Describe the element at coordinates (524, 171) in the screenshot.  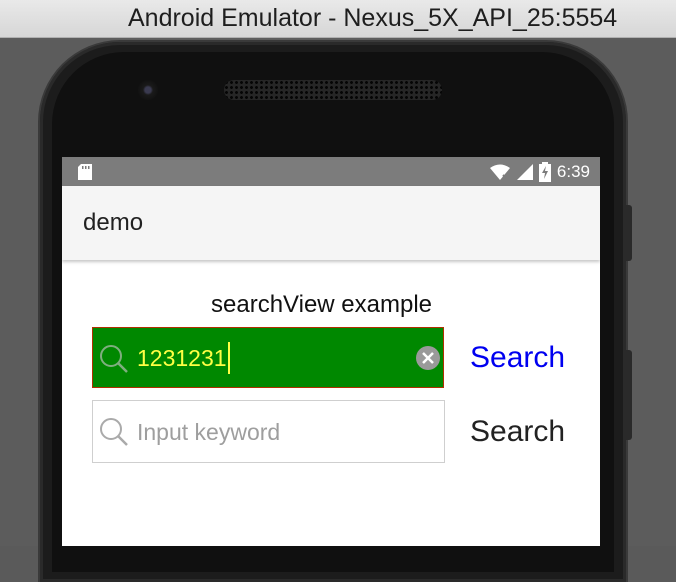
I see `signal-icon` at that location.